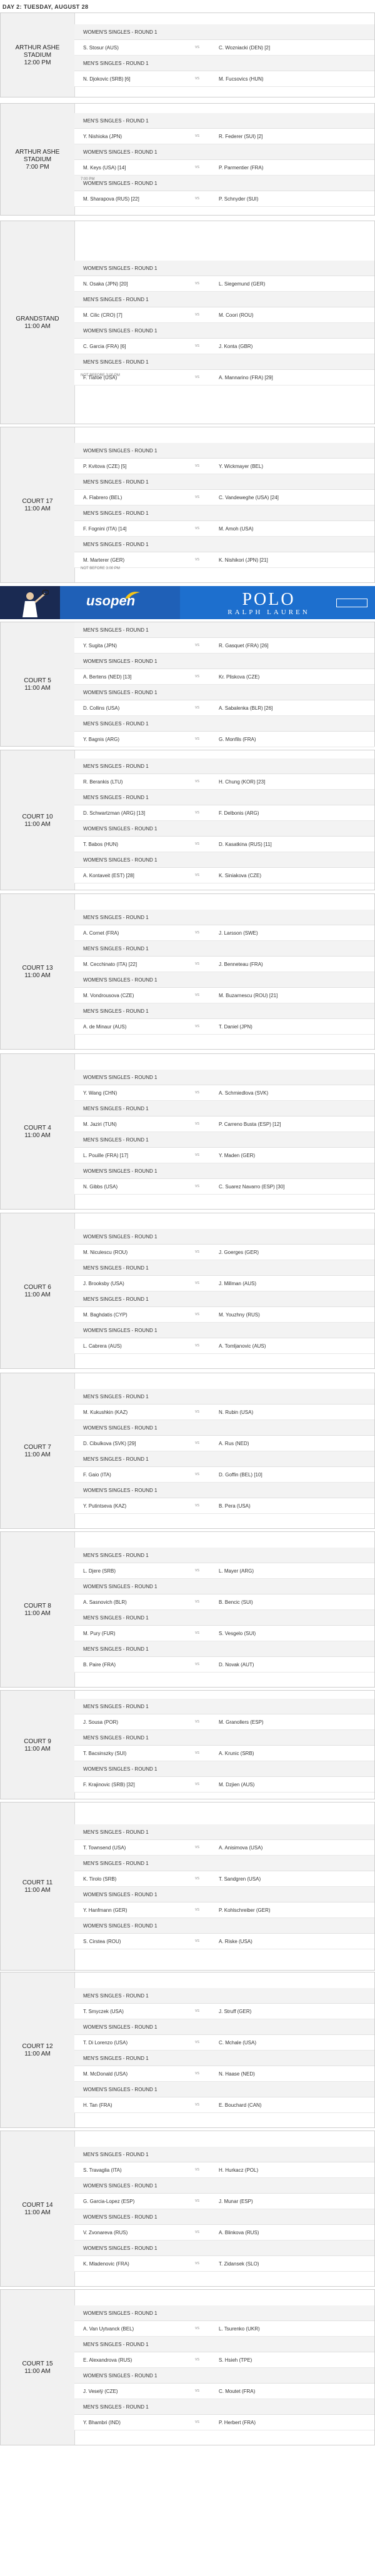 The image size is (375, 2576). What do you see at coordinates (235, 1506) in the screenshot?
I see `player-two: B. Pera (USA)` at bounding box center [235, 1506].